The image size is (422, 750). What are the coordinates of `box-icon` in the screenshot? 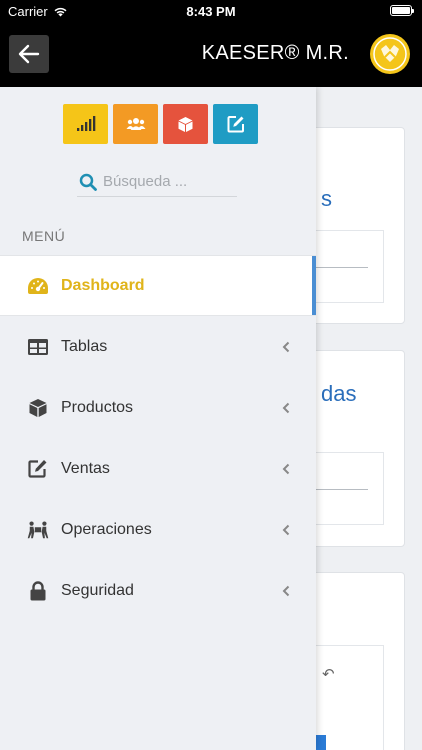 It's located at (185, 124).